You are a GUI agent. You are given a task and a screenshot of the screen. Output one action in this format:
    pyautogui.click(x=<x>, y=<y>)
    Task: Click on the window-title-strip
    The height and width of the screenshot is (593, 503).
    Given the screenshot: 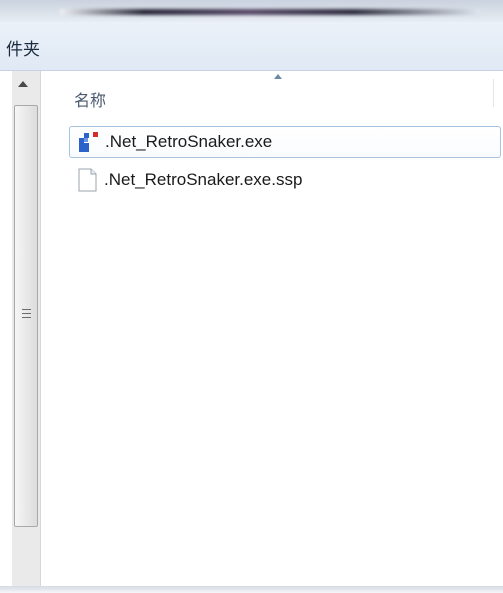 What is the action you would take?
    pyautogui.click(x=251, y=11)
    